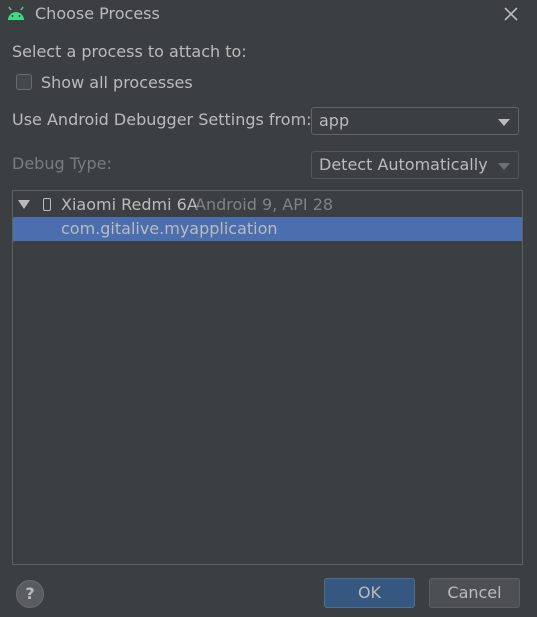 The height and width of the screenshot is (617, 537). I want to click on phone-icon, so click(47, 204).